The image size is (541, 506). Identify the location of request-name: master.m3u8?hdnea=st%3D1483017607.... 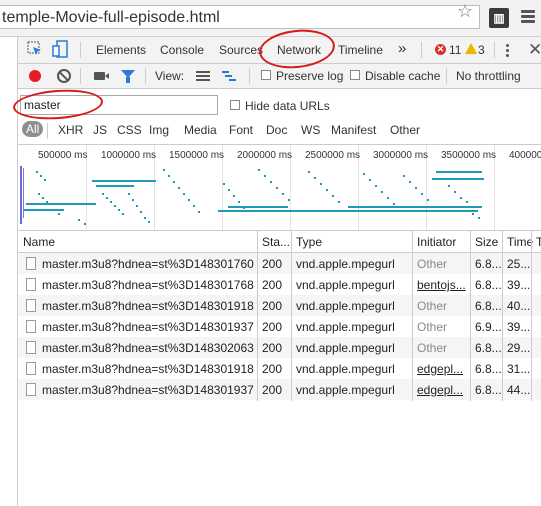
(148, 264).